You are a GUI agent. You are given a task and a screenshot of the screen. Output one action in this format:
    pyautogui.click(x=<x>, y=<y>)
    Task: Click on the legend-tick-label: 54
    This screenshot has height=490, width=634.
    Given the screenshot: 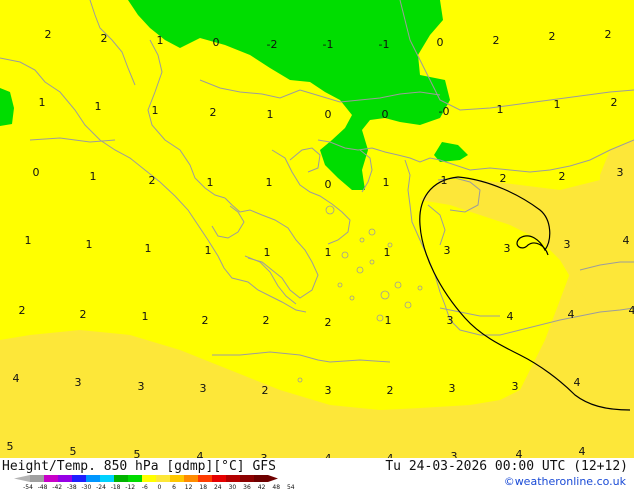 What is the action you would take?
    pyautogui.click(x=291, y=487)
    